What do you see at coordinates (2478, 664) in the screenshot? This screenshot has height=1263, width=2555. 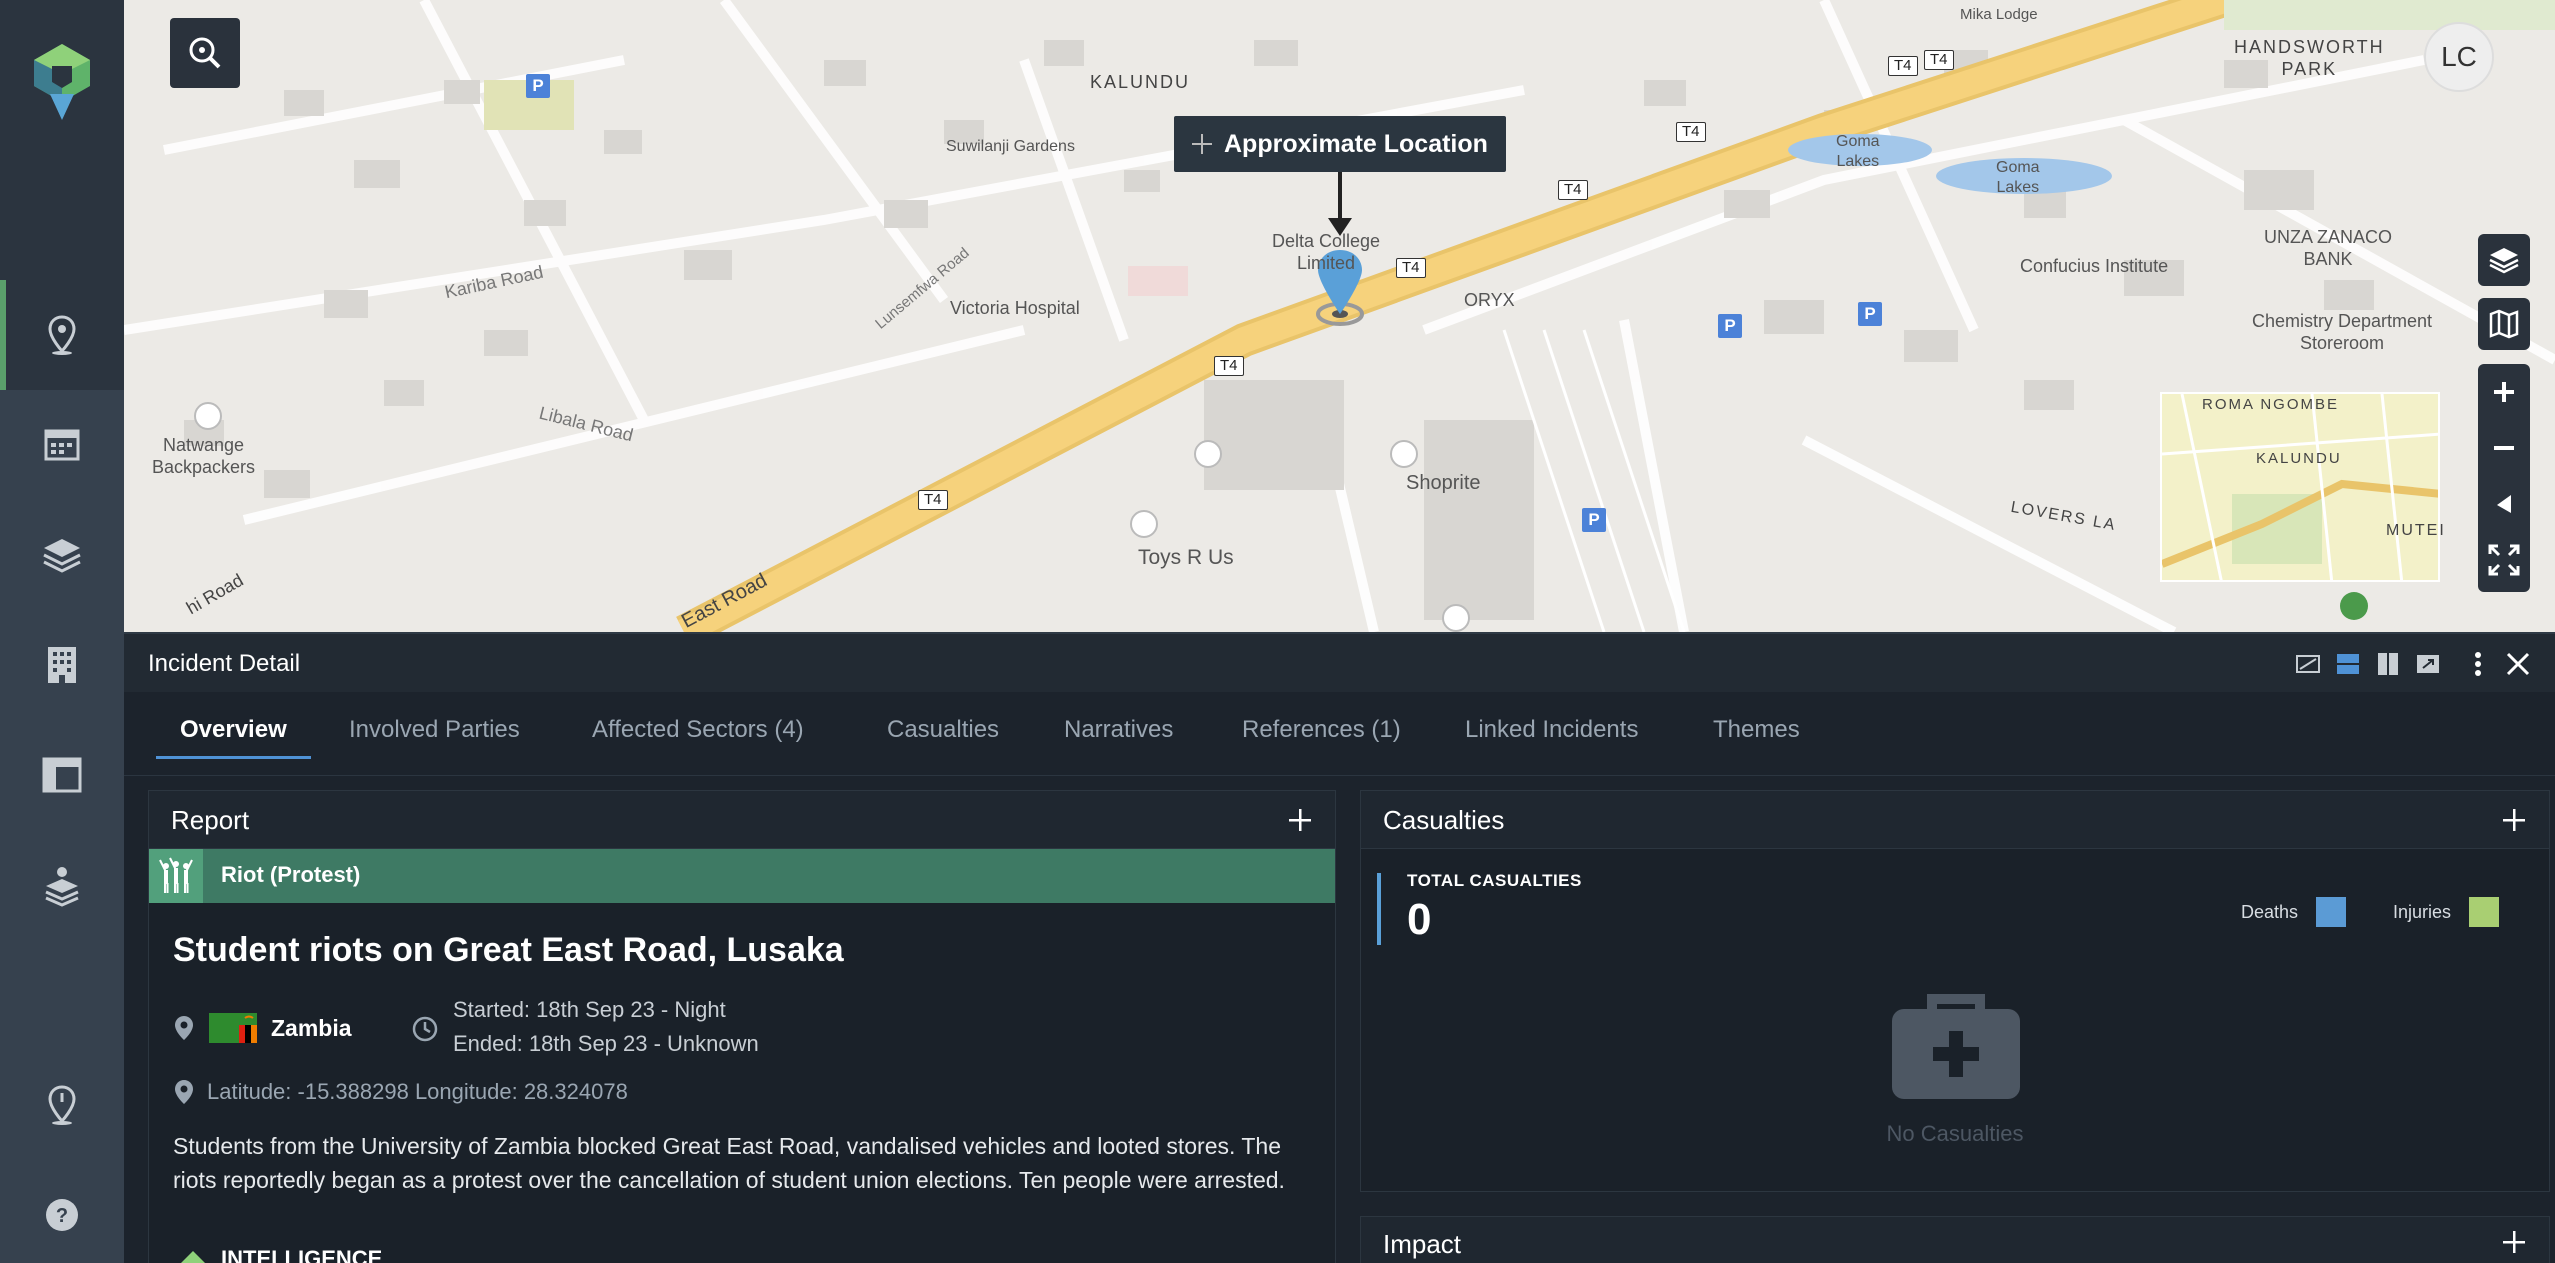 I see `more-options-icon` at bounding box center [2478, 664].